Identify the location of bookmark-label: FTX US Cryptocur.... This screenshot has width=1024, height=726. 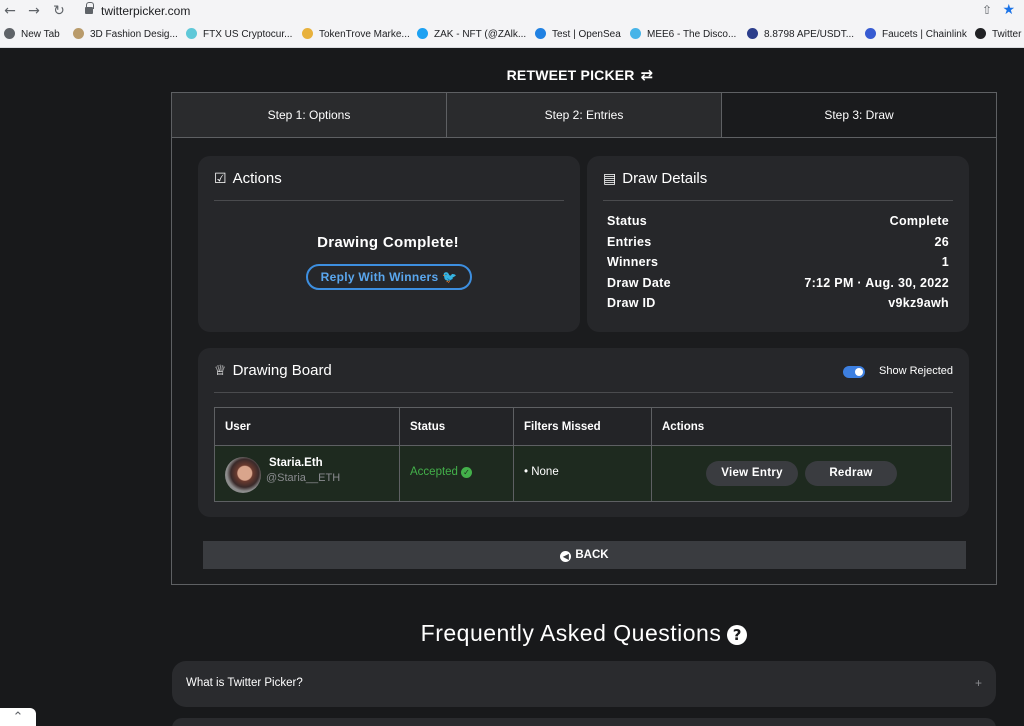
(248, 34).